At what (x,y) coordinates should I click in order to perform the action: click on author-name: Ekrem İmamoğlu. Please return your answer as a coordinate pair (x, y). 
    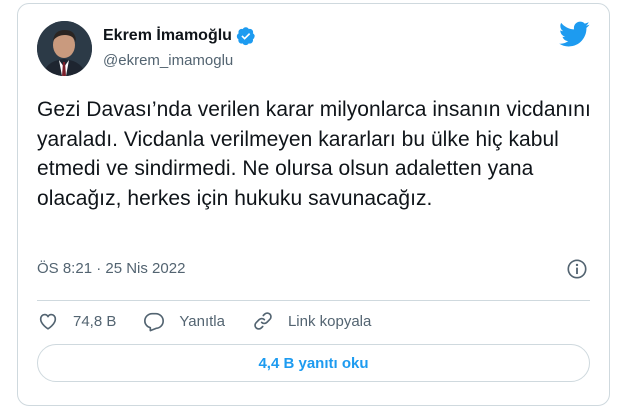
    Looking at the image, I should click on (167, 36).